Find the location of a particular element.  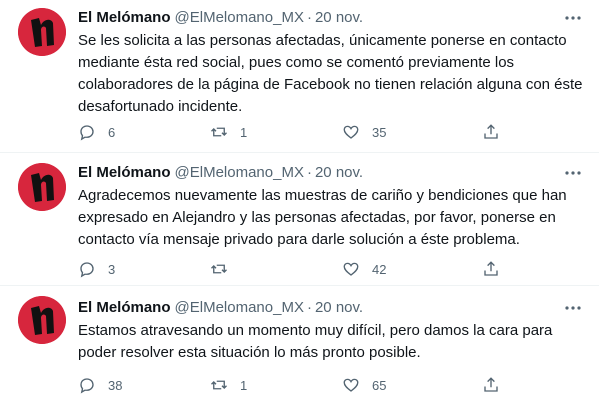

like-button: 42 is located at coordinates (364, 269).